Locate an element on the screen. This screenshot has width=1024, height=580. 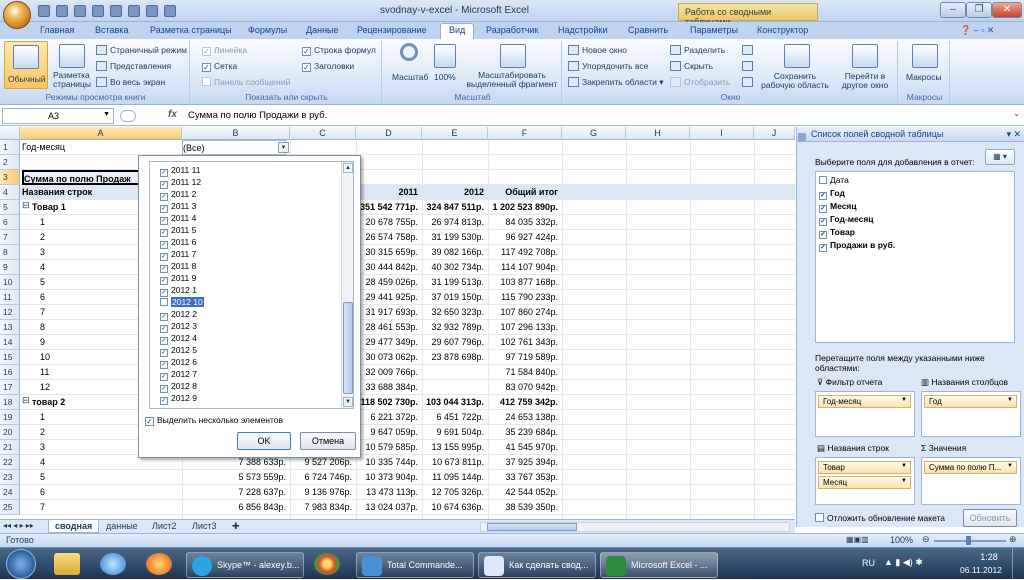
macros-button: Макросы is located at coordinates (925, 65).